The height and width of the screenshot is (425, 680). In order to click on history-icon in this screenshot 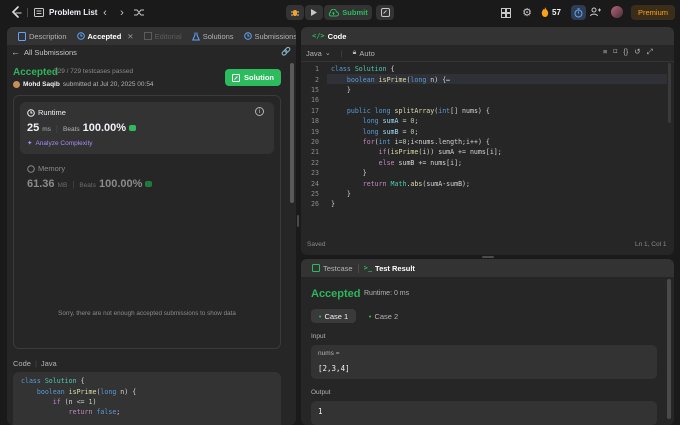, I will do `click(247, 36)`.